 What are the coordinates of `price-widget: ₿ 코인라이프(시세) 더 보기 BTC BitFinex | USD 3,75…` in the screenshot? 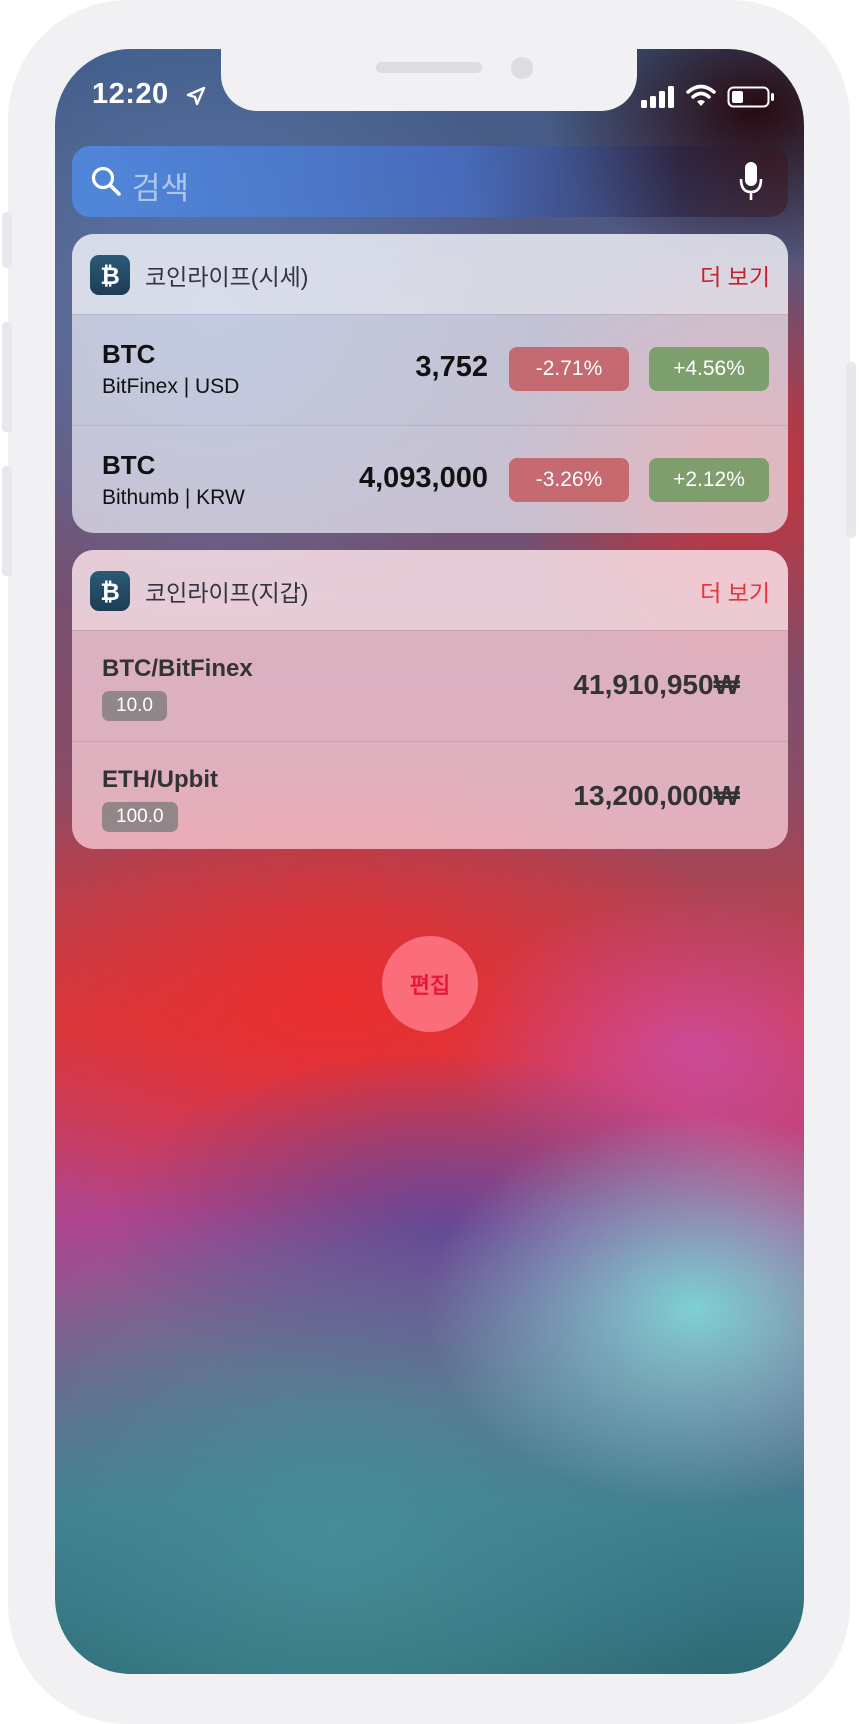 It's located at (430, 383).